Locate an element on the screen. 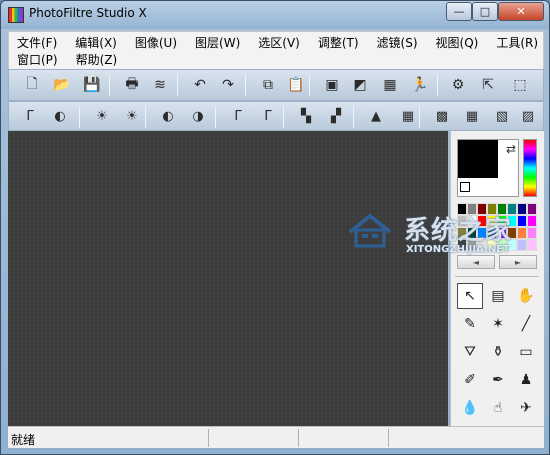  menu-item: 选区(V) is located at coordinates (279, 43).